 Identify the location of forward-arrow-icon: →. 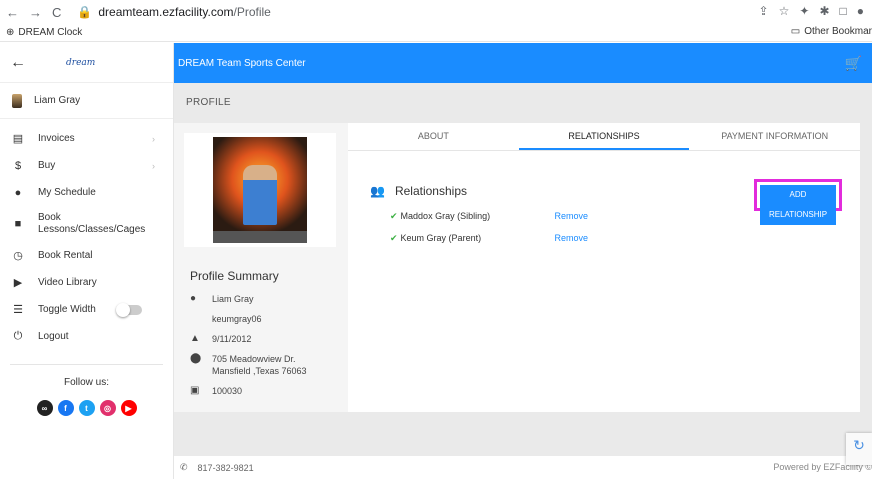
(35, 12).